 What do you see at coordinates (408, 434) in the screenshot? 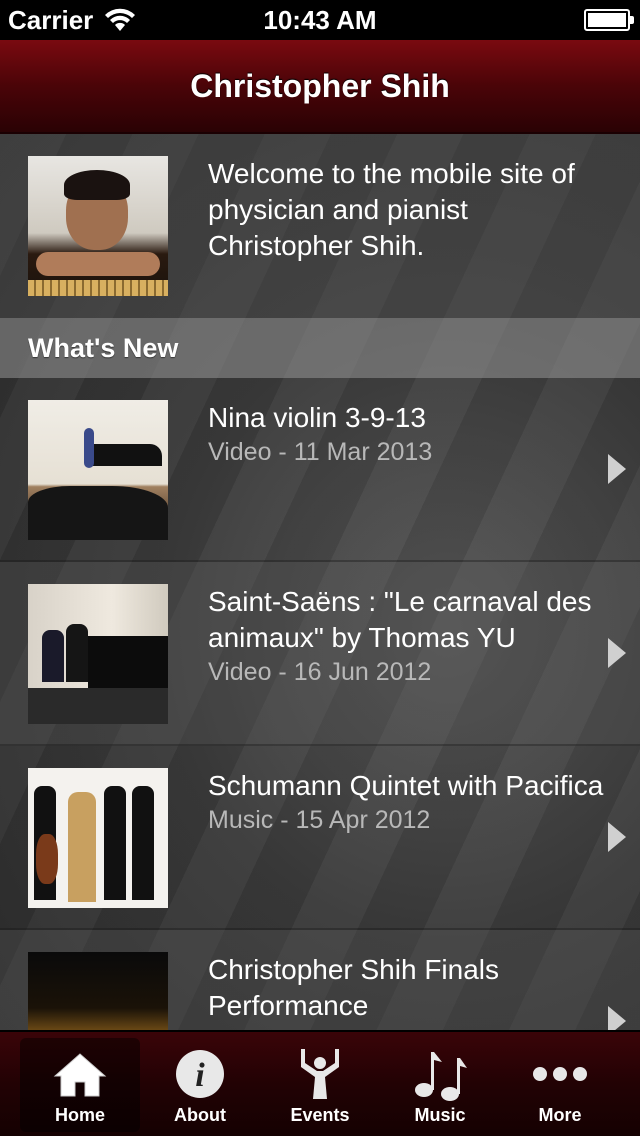
I see `item-title-block: Nina violin 3-9-13 Video - 11 Mar 2013` at bounding box center [408, 434].